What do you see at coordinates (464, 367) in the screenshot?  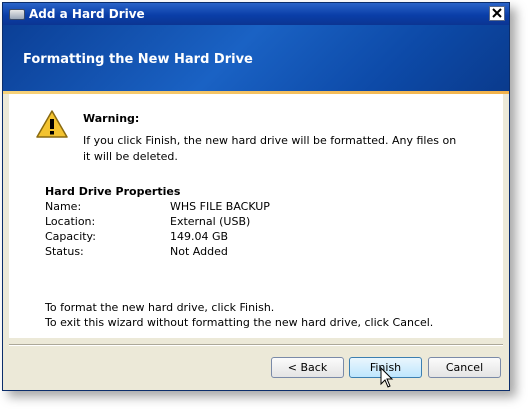 I see `cancel-button: Cancel` at bounding box center [464, 367].